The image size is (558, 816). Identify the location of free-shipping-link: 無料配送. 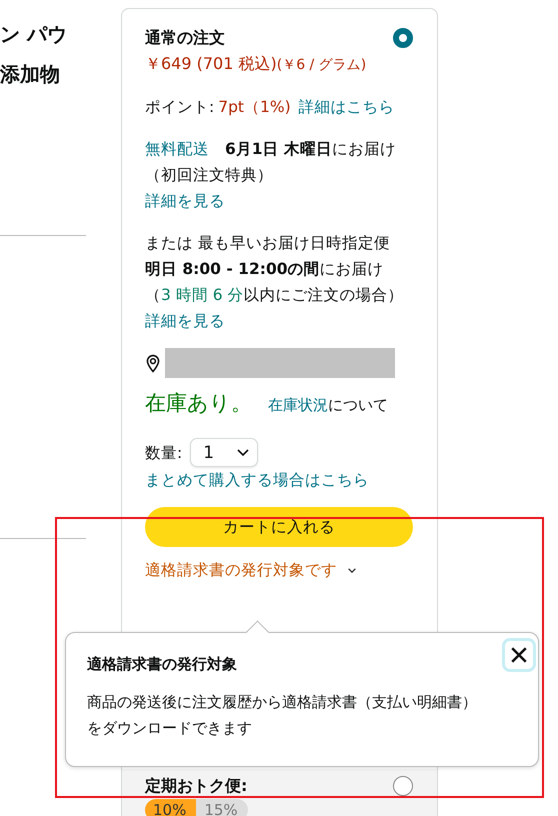
(177, 149).